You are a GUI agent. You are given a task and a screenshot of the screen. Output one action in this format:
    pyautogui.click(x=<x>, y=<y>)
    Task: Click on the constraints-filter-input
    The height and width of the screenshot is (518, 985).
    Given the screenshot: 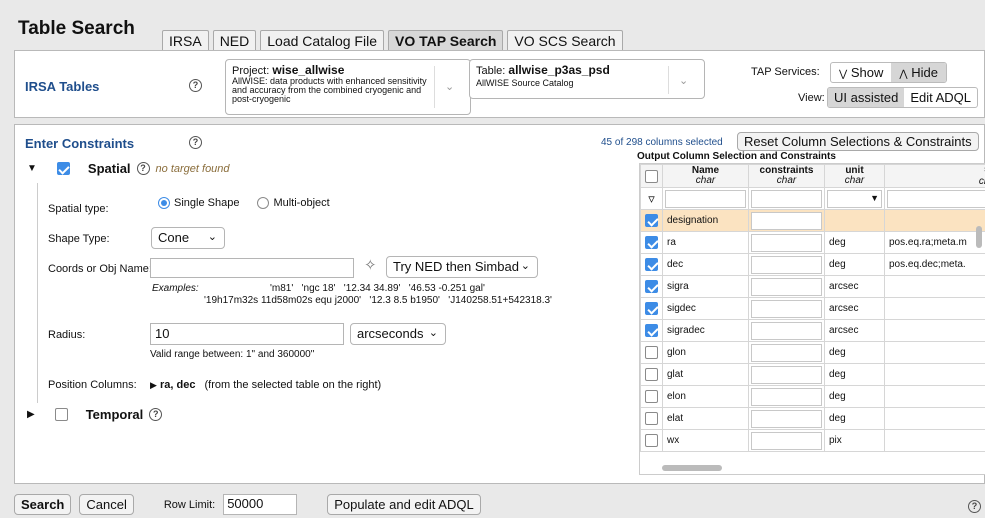 What is the action you would take?
    pyautogui.click(x=786, y=198)
    